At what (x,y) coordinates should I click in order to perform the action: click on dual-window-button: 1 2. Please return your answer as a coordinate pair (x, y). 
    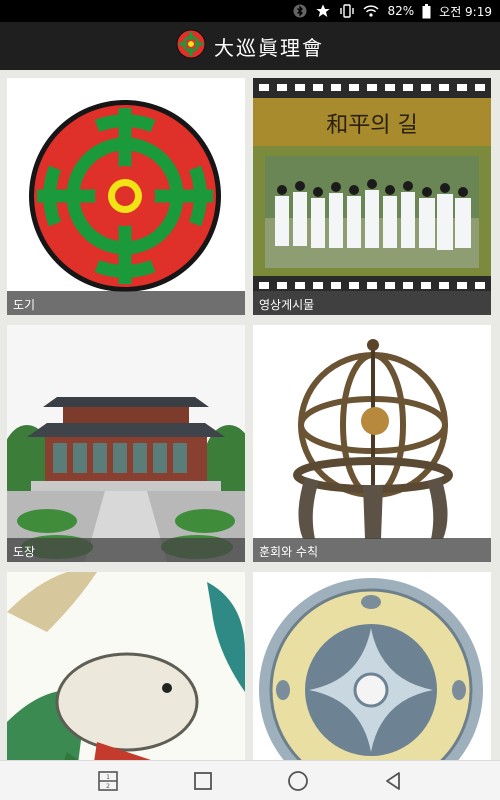
    Looking at the image, I should click on (108, 780).